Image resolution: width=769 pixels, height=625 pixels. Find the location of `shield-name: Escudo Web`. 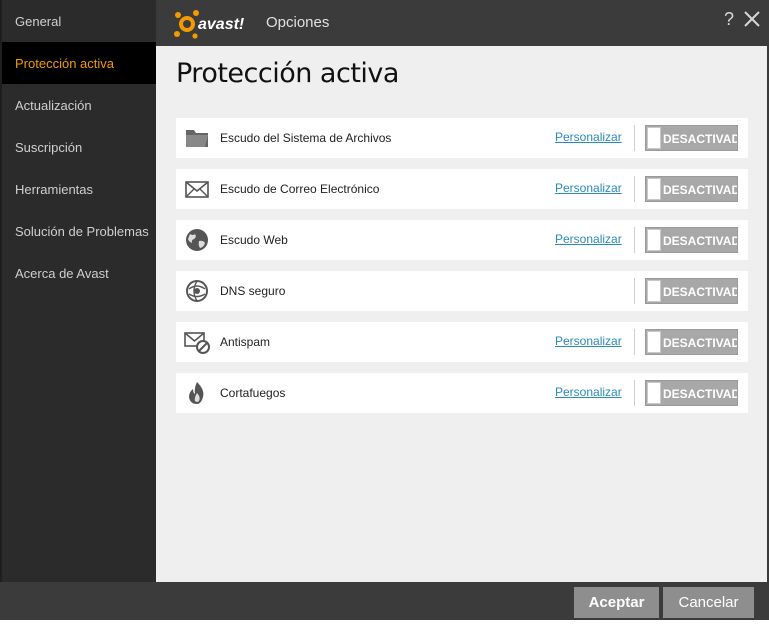

shield-name: Escudo Web is located at coordinates (254, 240).